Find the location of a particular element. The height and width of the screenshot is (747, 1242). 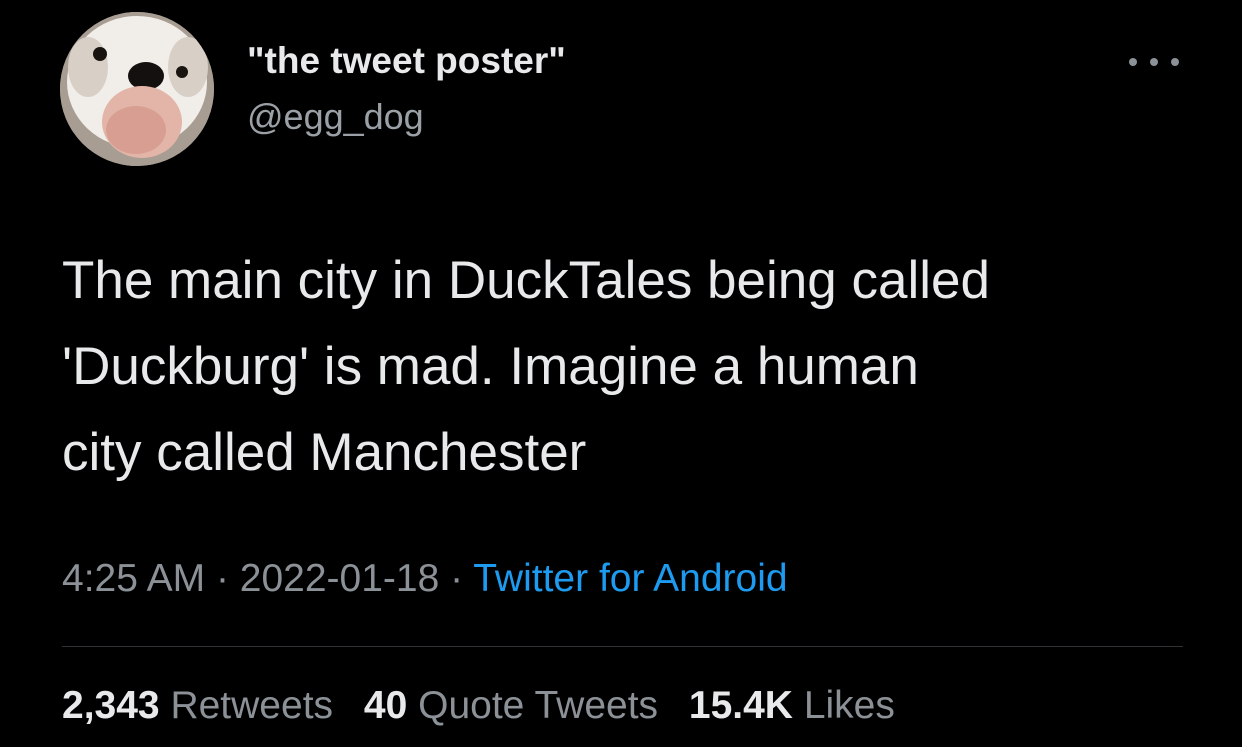

tweet-line: The main city in DuckTales being called is located at coordinates (526, 280).